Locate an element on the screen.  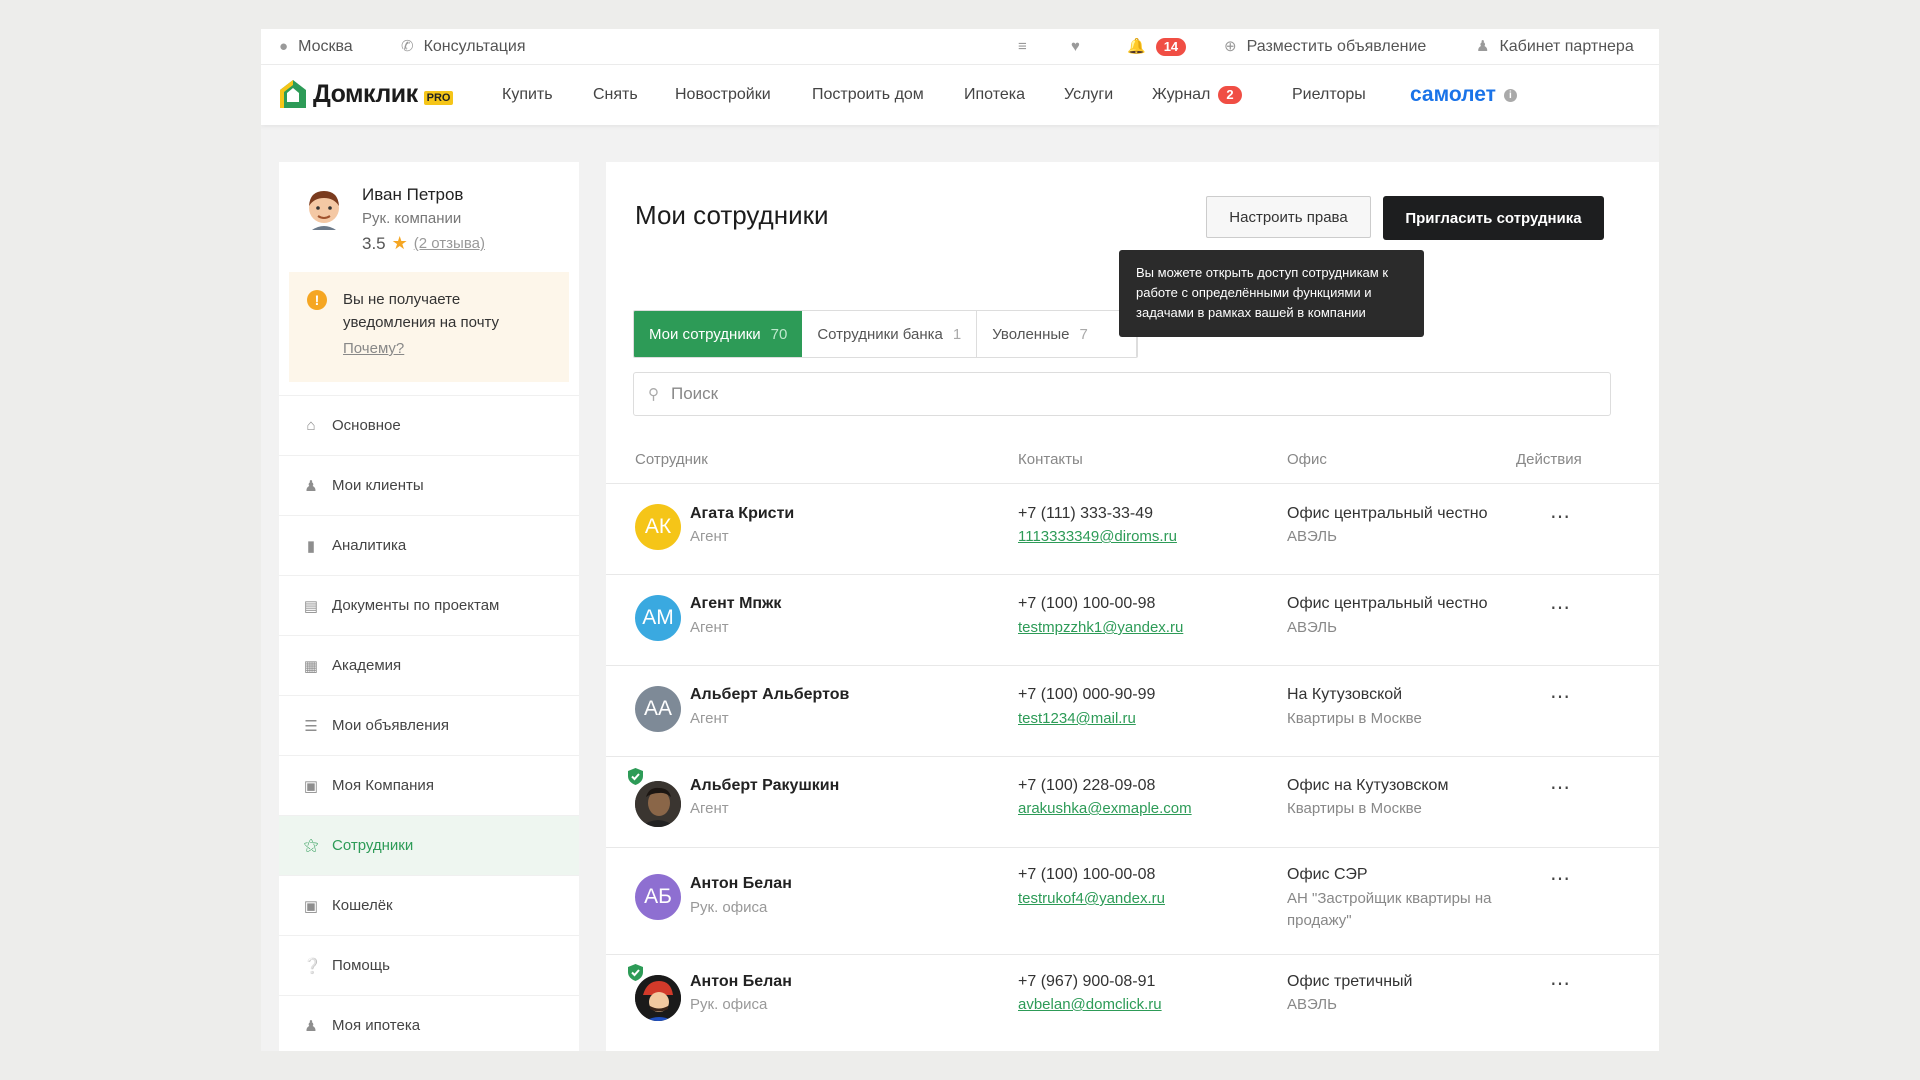
employee-email: testrukof4@yandex.ru is located at coordinates (1091, 898).